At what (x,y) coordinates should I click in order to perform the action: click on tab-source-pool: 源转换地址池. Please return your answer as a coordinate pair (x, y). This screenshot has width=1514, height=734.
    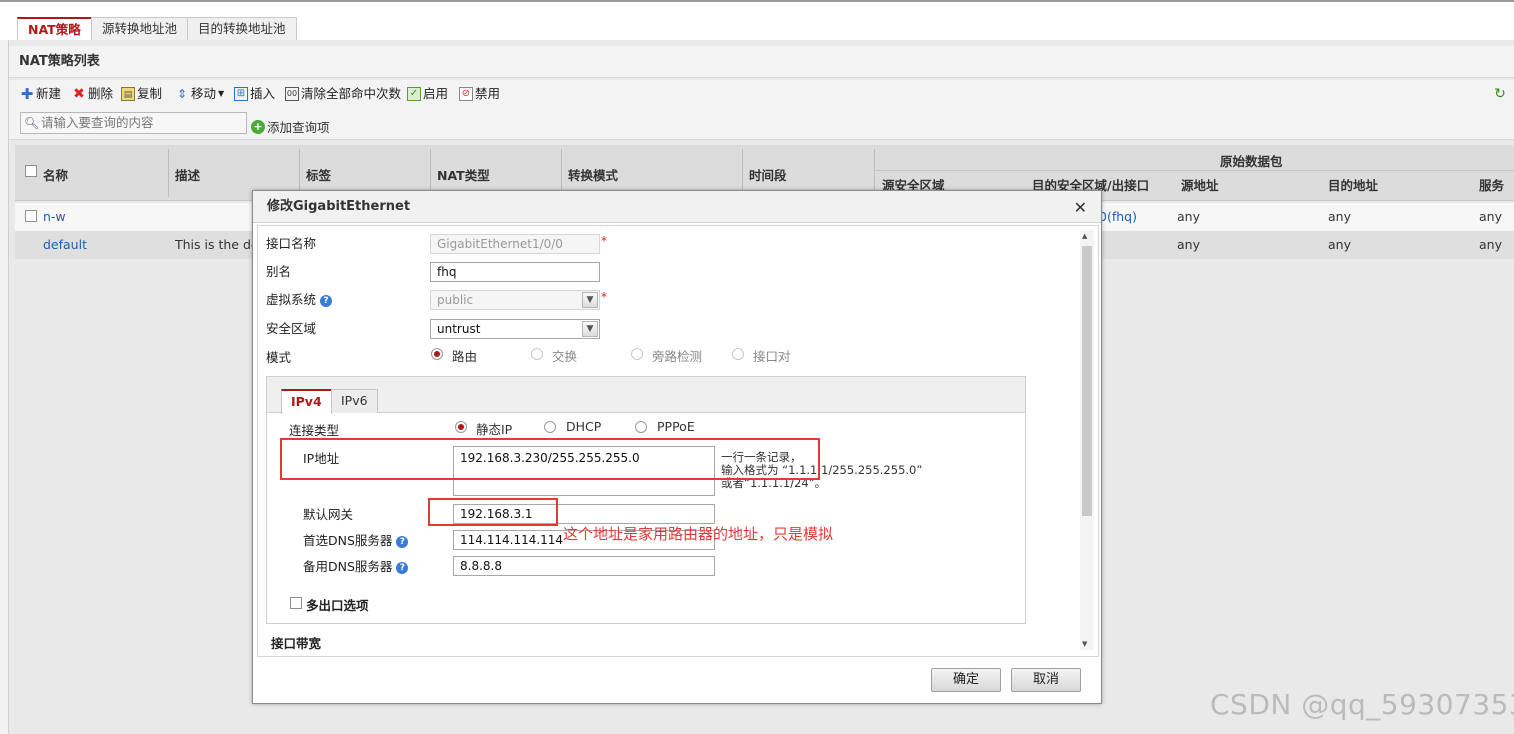
    Looking at the image, I should click on (140, 29).